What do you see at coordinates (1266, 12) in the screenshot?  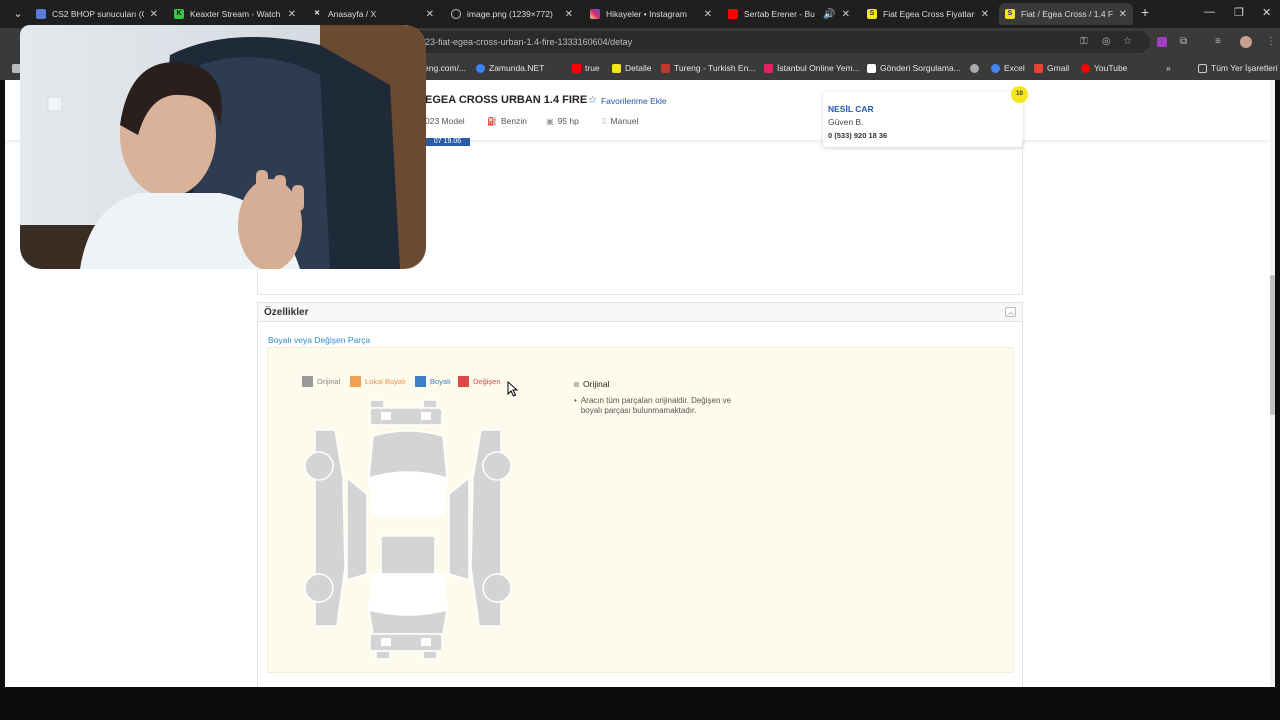 I see `close-window-icon: ✕` at bounding box center [1266, 12].